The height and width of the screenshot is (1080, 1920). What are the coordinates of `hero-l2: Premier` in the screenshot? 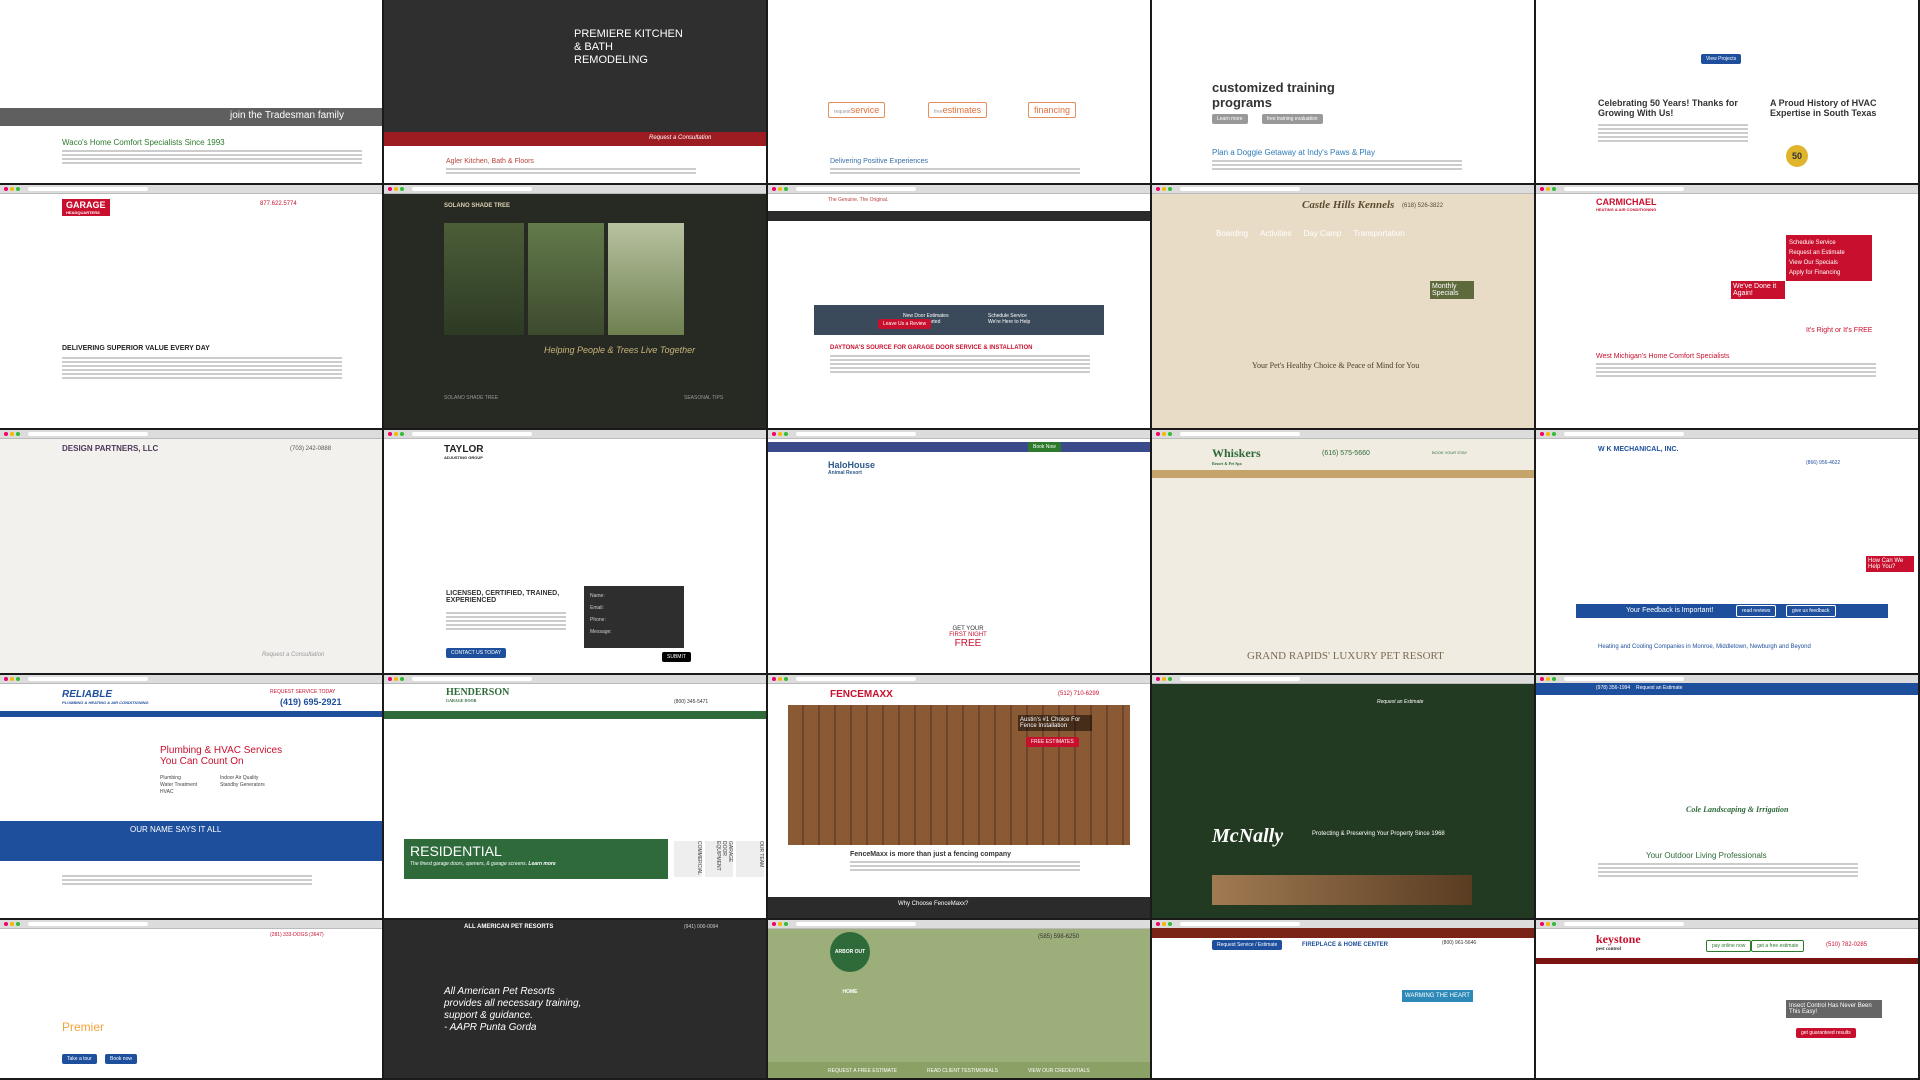 It's located at (83, 1027).